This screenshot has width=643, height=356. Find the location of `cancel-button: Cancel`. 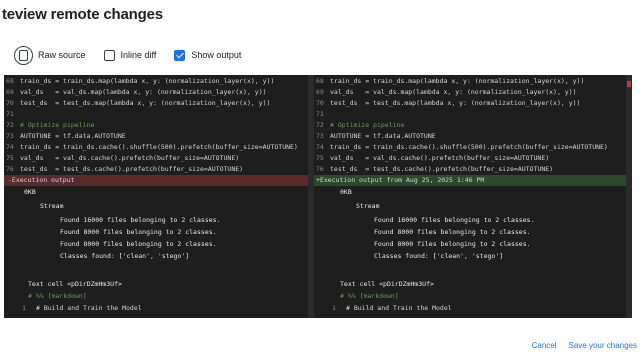

cancel-button: Cancel is located at coordinates (544, 345).